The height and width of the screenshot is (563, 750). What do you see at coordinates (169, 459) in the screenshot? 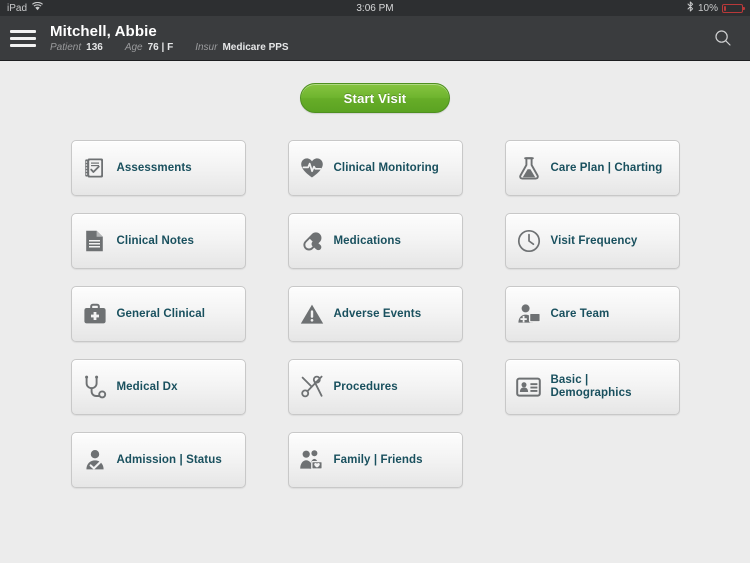
I see `module-tile-label: Admission | Status` at bounding box center [169, 459].